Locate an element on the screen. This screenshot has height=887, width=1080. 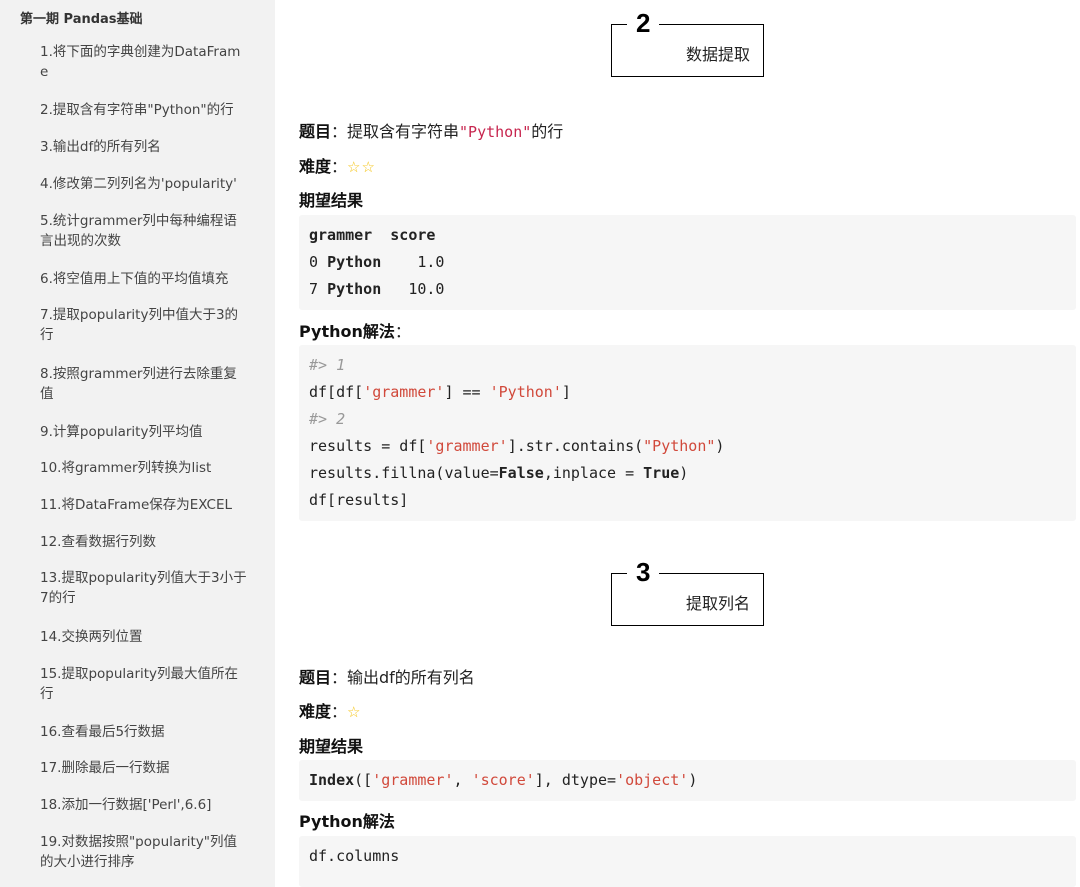
sidebar-item-19: 19.对数据按照"popularity"列值 的大小进行排序 is located at coordinates (145, 852).